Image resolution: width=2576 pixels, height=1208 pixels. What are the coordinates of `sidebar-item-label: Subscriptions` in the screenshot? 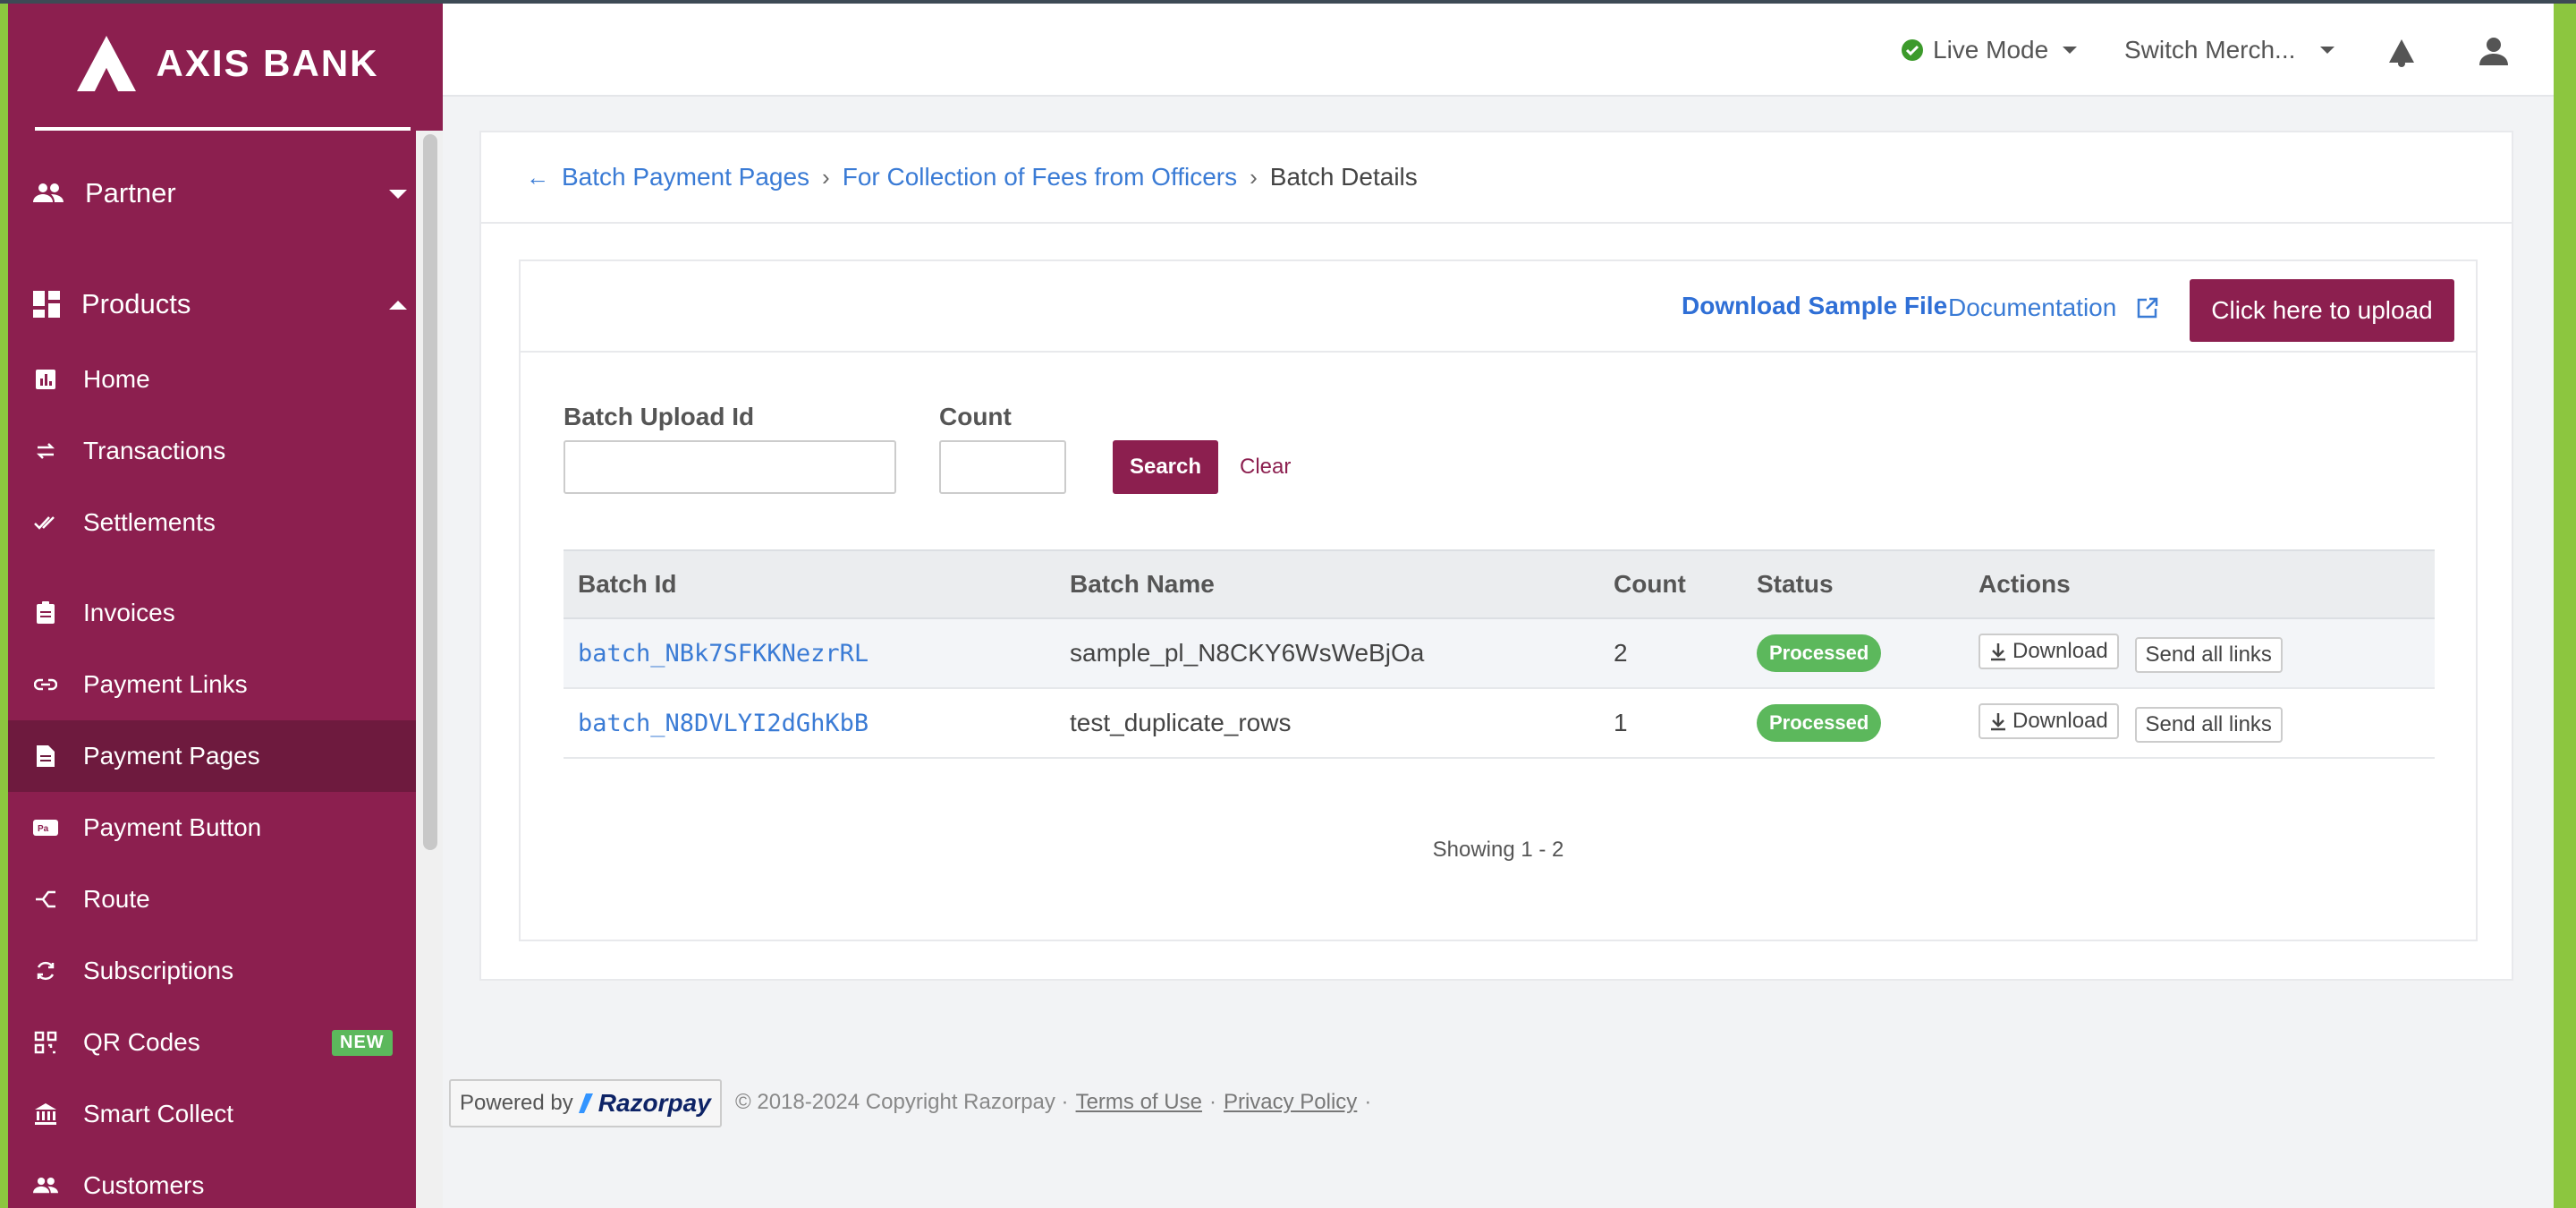 It's located at (158, 971).